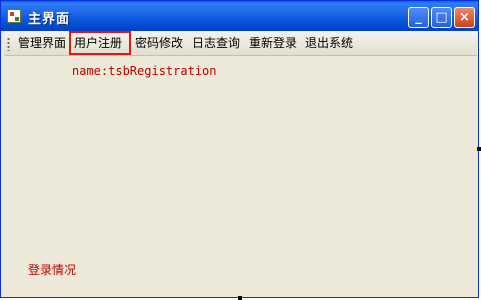 The height and width of the screenshot is (300, 481). I want to click on close-icon: ×, so click(464, 17).